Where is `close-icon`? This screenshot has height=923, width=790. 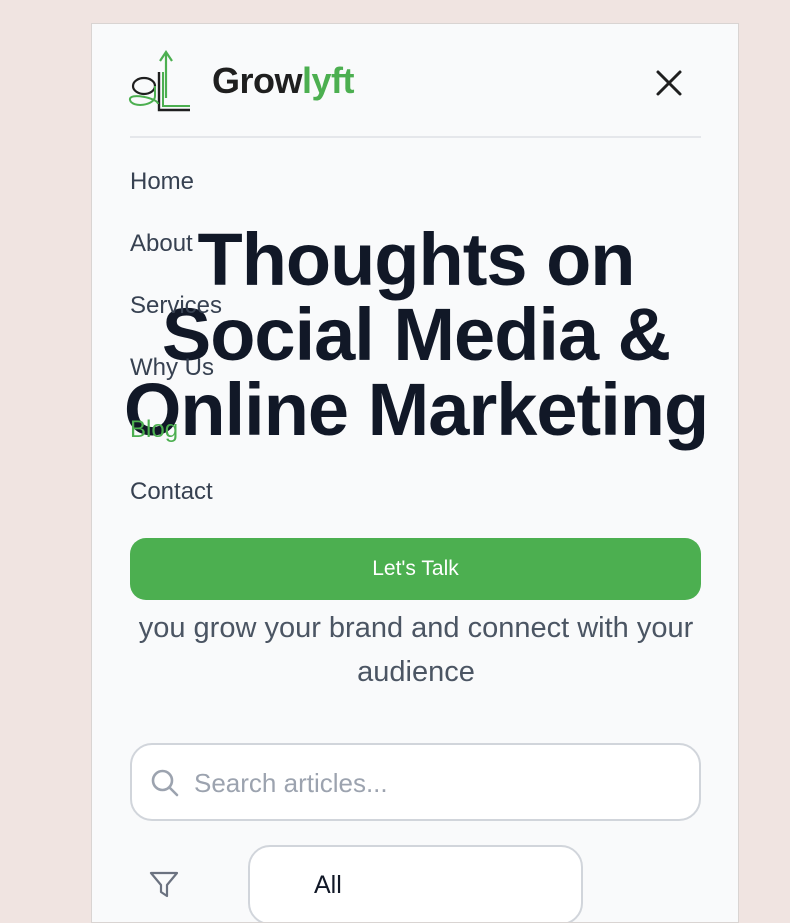 close-icon is located at coordinates (669, 83).